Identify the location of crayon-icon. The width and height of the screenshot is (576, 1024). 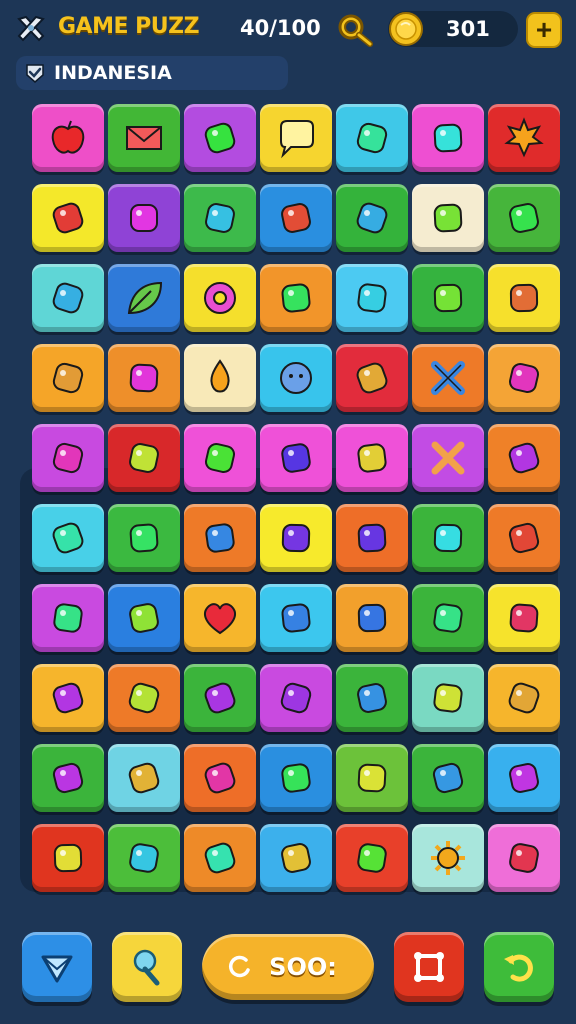
(144, 458).